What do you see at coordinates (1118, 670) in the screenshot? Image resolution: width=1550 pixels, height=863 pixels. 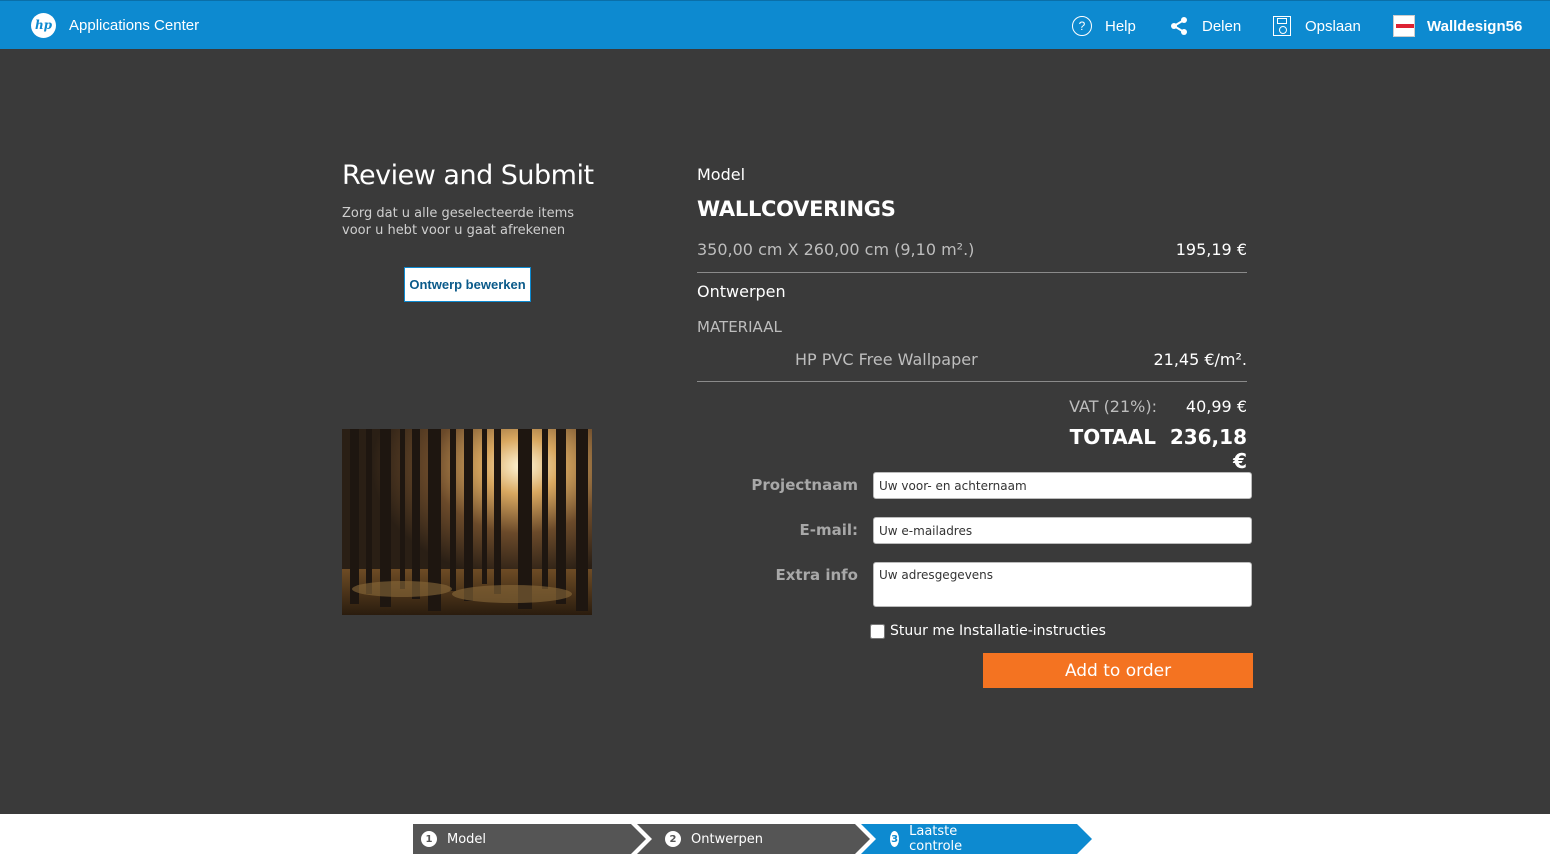 I see `add-to-order-button: Add to order` at bounding box center [1118, 670].